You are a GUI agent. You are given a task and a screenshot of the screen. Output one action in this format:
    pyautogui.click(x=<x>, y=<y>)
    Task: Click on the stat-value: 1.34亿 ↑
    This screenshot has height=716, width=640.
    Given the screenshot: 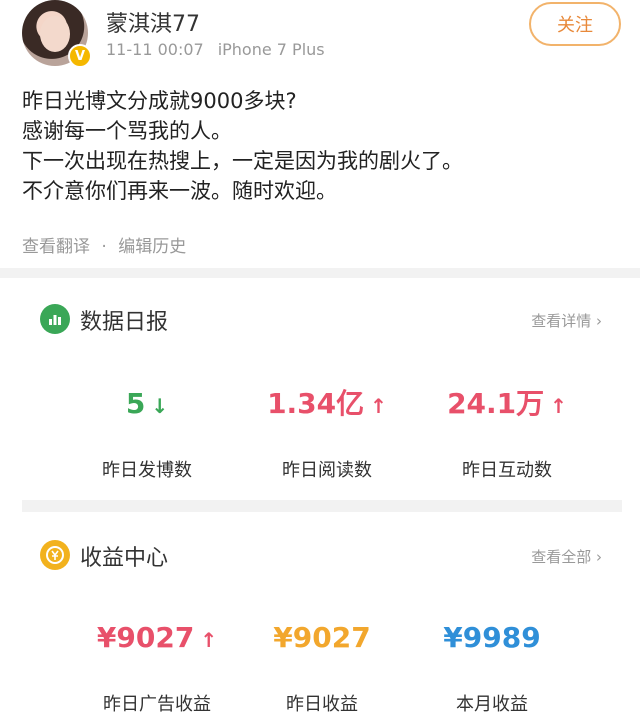 What is the action you would take?
    pyautogui.click(x=327, y=404)
    